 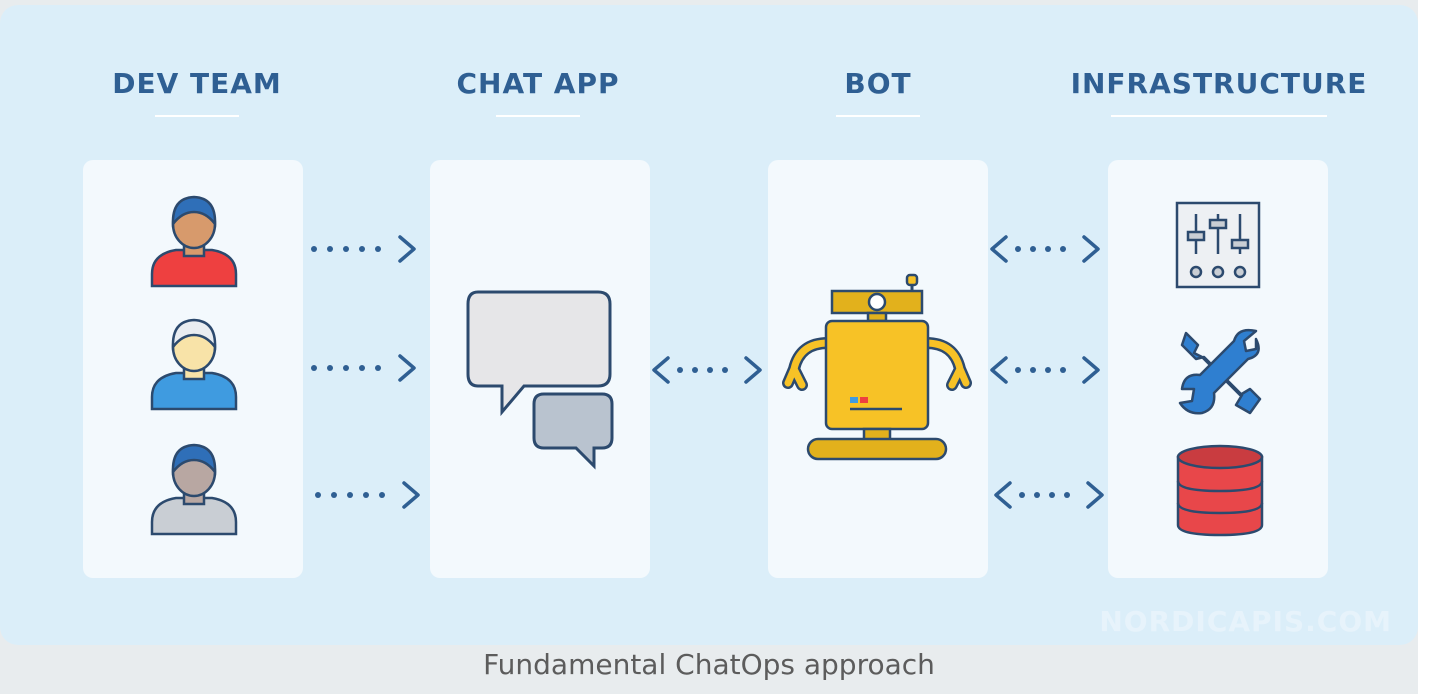 What do you see at coordinates (194, 241) in the screenshot?
I see `developer-red-icon` at bounding box center [194, 241].